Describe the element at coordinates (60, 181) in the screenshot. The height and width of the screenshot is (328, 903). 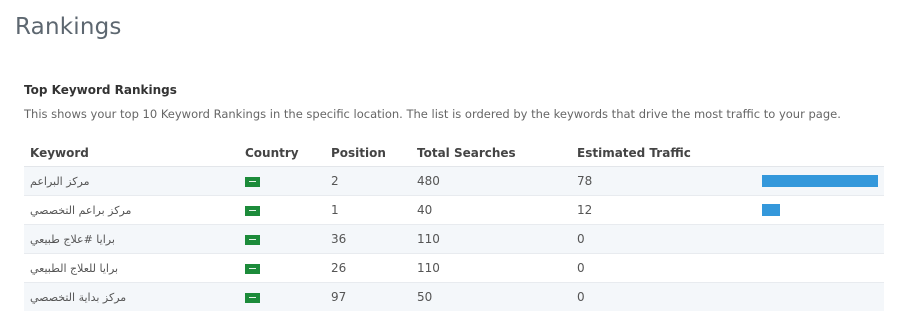
I see `keyword-text: مركز البراعم` at that location.